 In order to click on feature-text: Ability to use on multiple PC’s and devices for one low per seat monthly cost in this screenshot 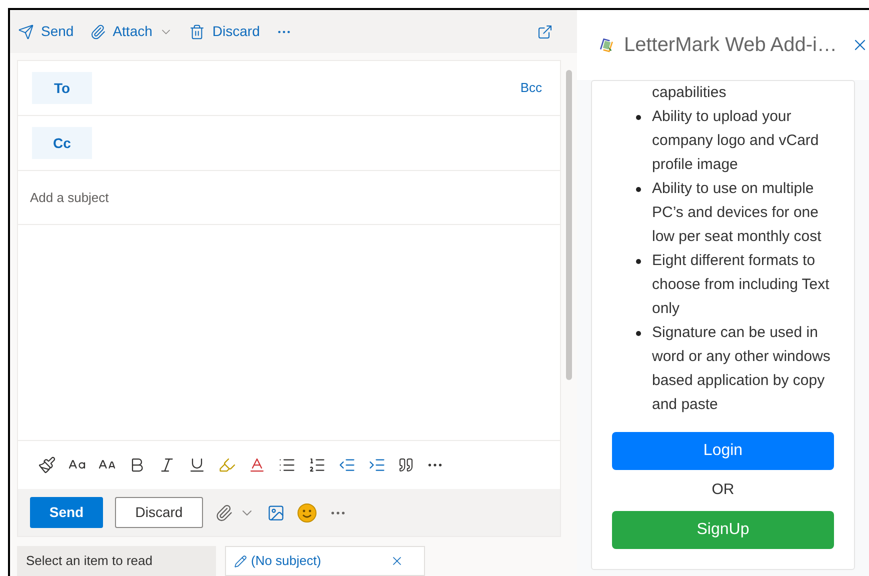, I will do `click(737, 213)`.